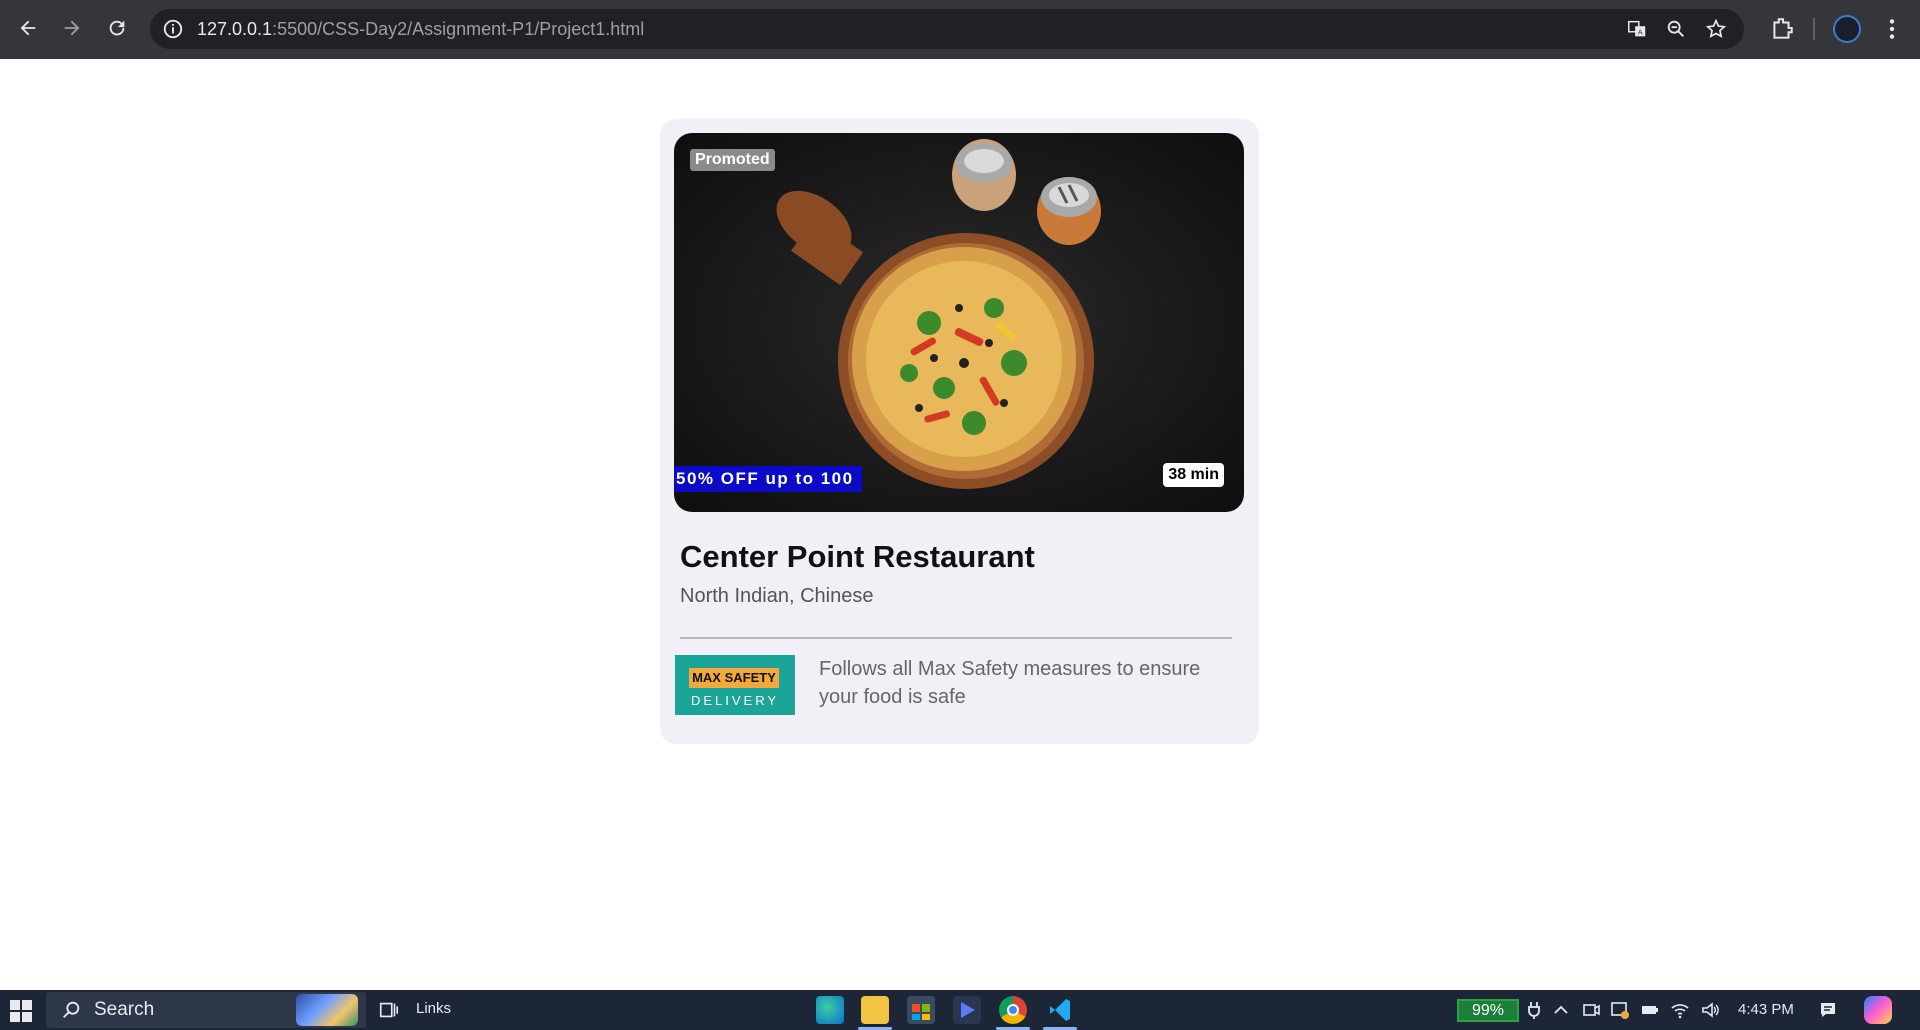 The width and height of the screenshot is (1920, 1030). I want to click on vscode-icon, so click(1060, 1010).